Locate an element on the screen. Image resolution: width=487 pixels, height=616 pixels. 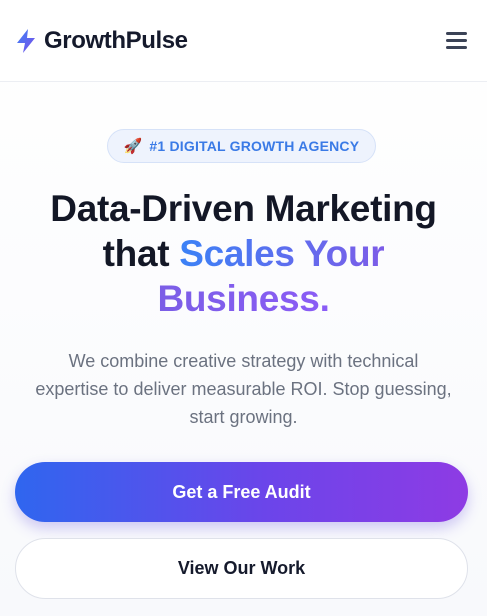
rocket-icon: 🚀 is located at coordinates (133, 146).